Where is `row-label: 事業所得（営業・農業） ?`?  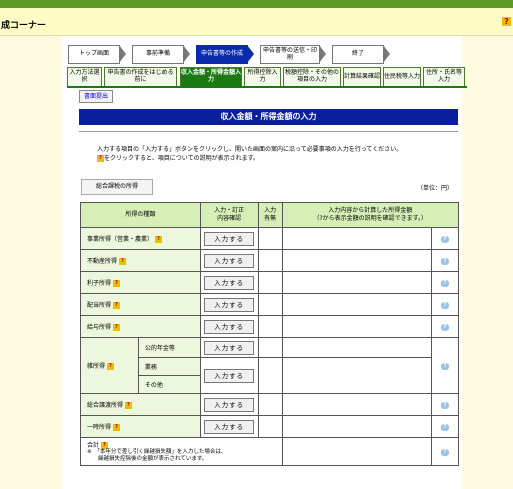 row-label: 事業所得（営業・農業） ? is located at coordinates (140, 238).